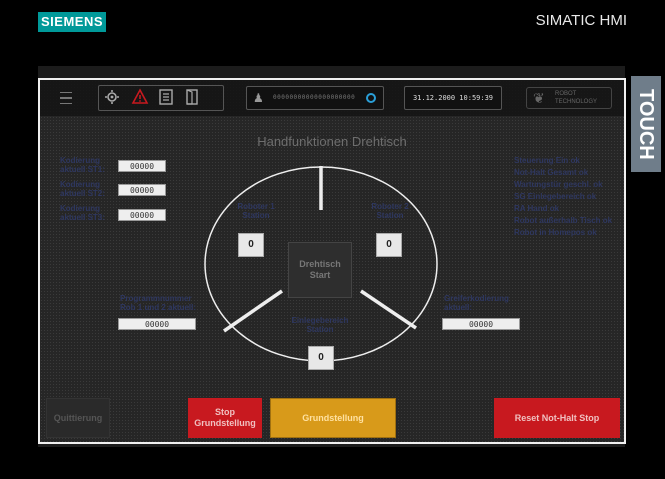 Image resolution: width=665 pixels, height=479 pixels. What do you see at coordinates (320, 270) in the screenshot?
I see `rotary-start-button: Drehtisch Start` at bounding box center [320, 270].